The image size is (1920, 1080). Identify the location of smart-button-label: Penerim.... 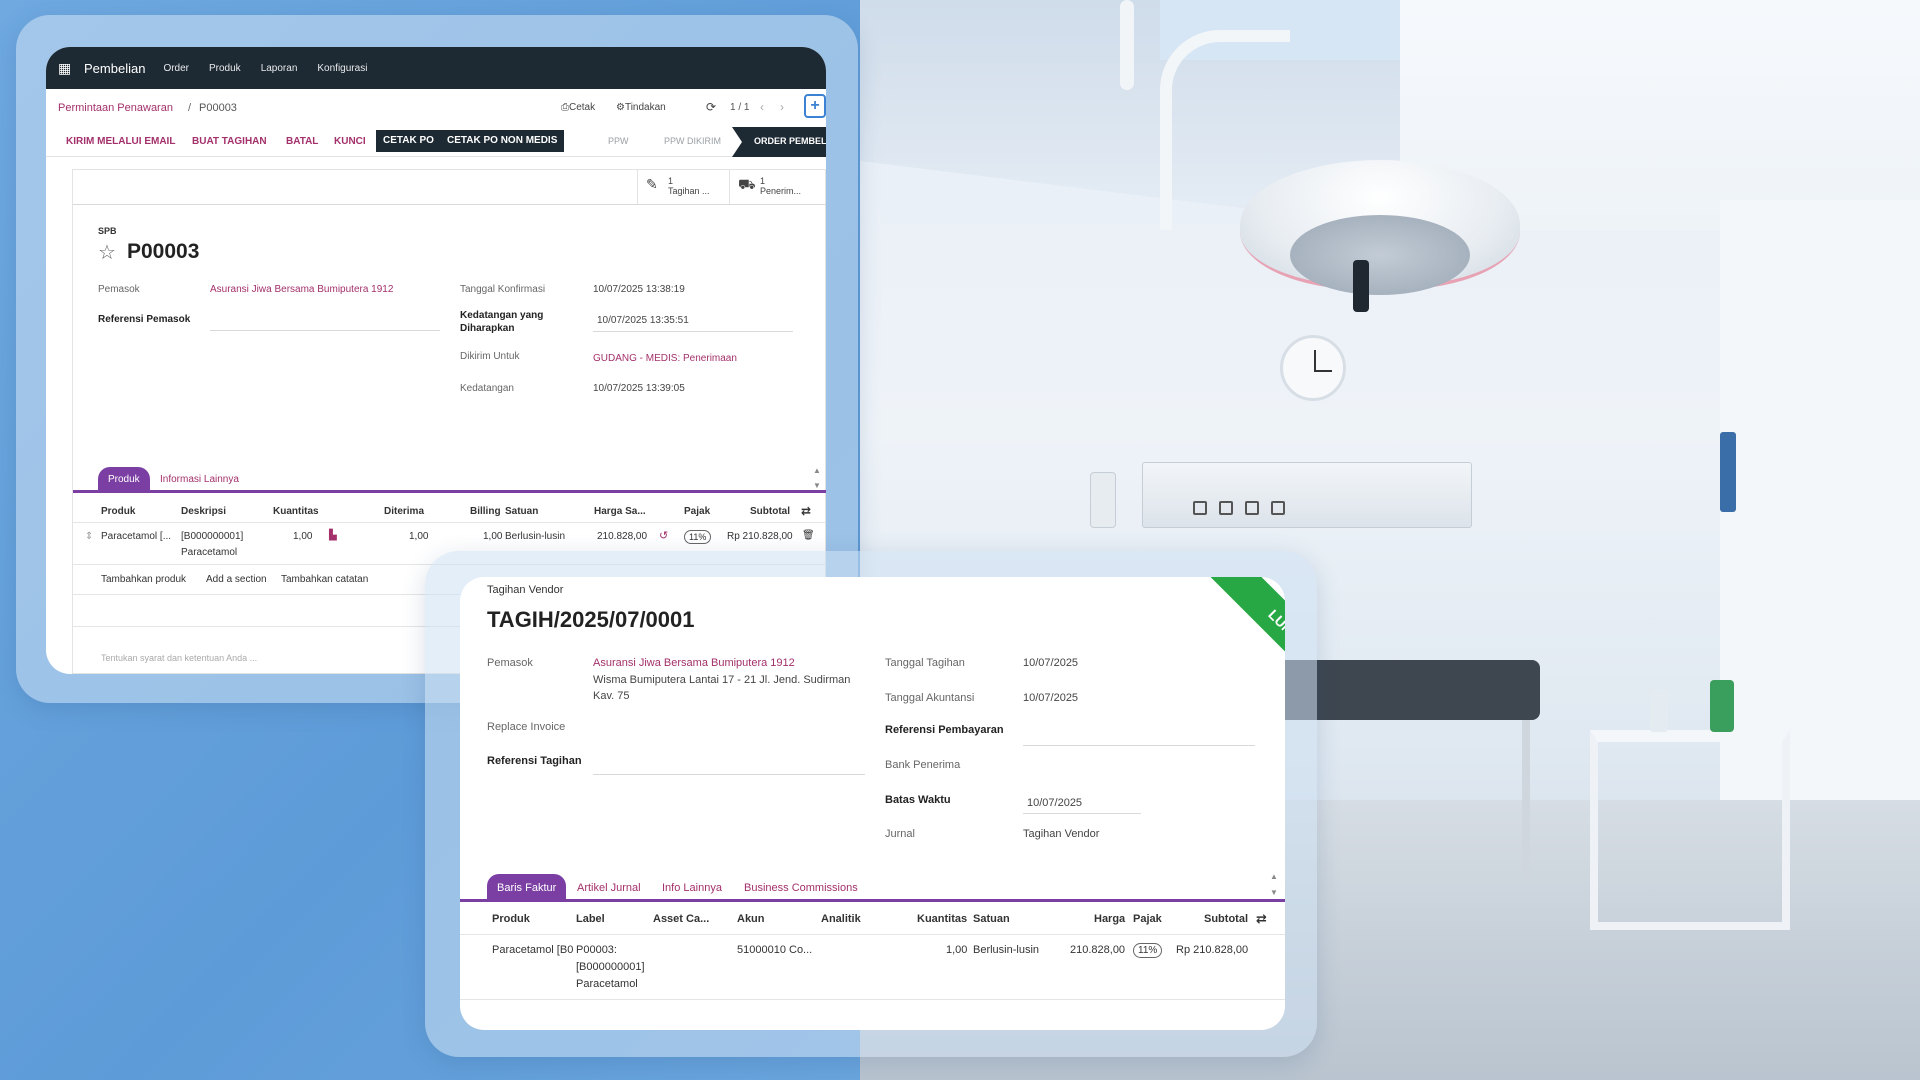
(781, 191).